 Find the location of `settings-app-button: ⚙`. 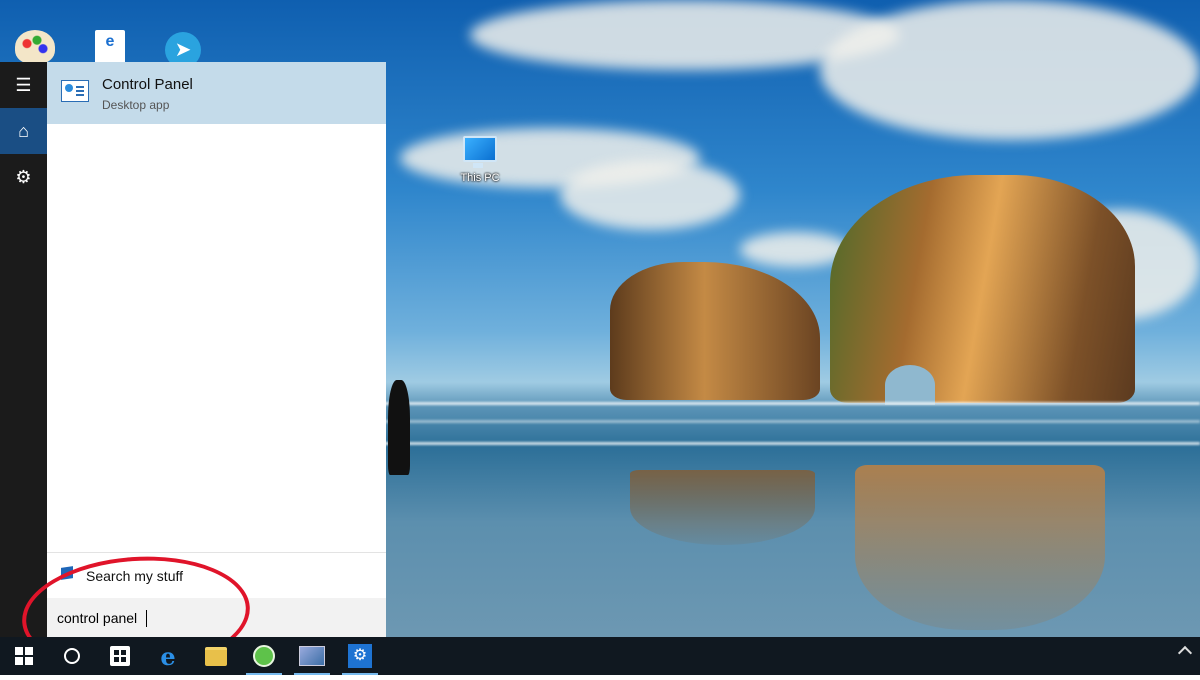

settings-app-button: ⚙ is located at coordinates (360, 656).